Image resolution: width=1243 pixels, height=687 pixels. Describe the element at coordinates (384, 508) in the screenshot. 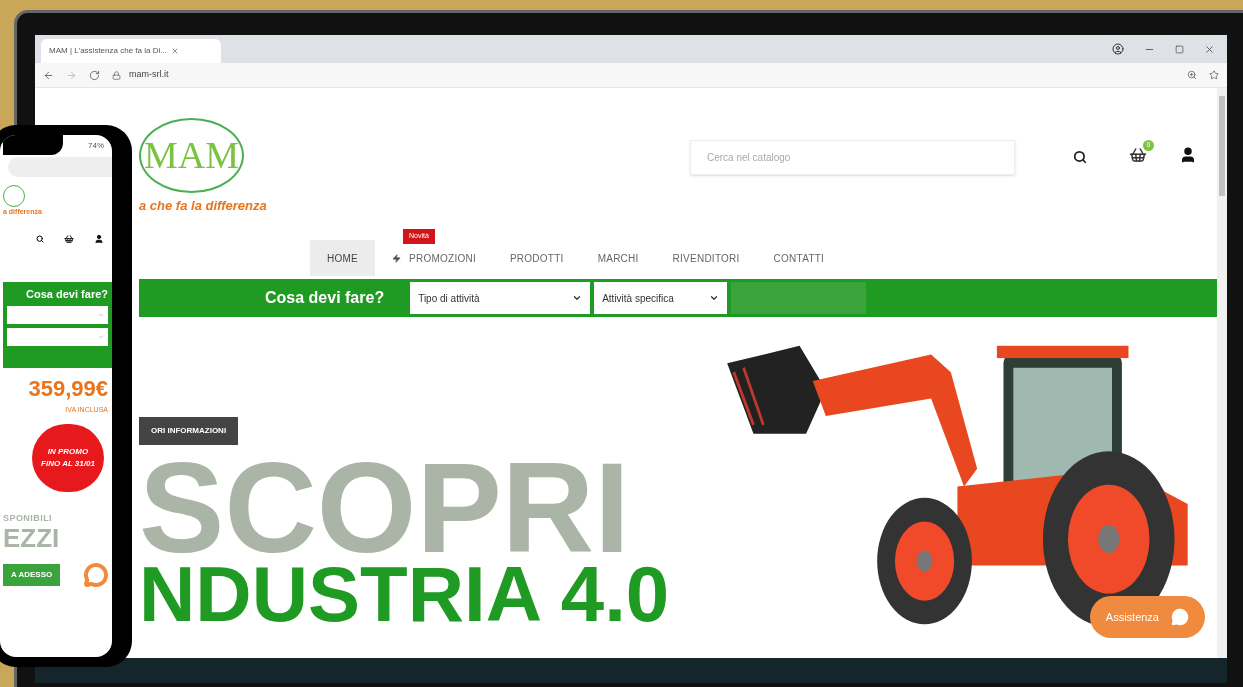

I see `hero-heading: SCOPRI` at that location.